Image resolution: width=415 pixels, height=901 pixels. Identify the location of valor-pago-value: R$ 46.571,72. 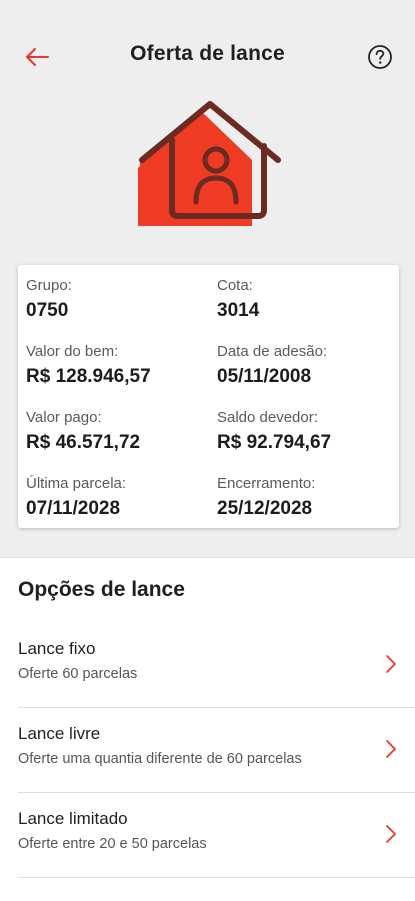
(83, 442).